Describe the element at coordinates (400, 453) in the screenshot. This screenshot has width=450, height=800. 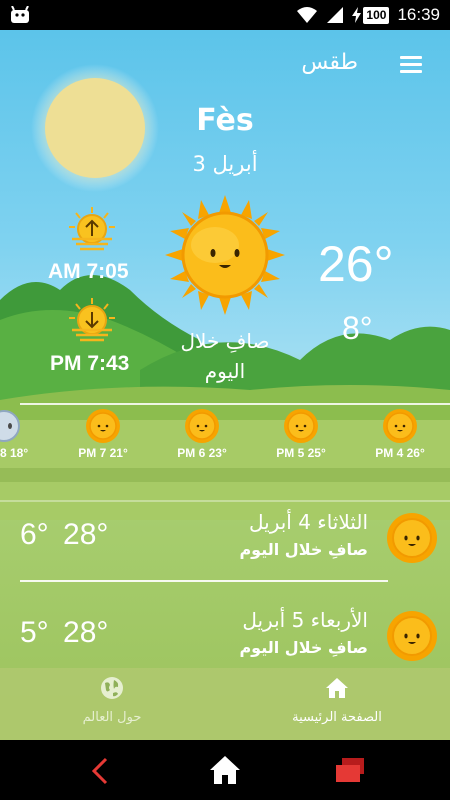
I see `hourly-label: PM 4 26°` at that location.